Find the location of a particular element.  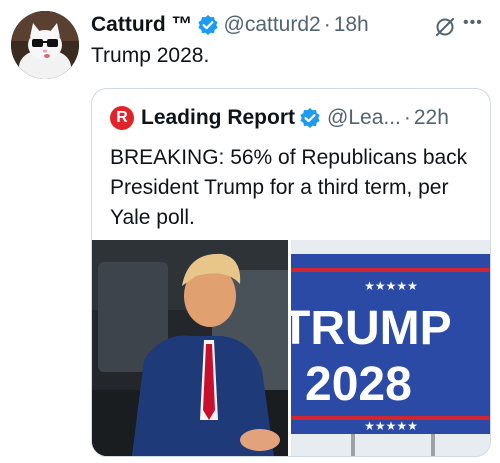

quoted-timestamp: 22h is located at coordinates (431, 117).